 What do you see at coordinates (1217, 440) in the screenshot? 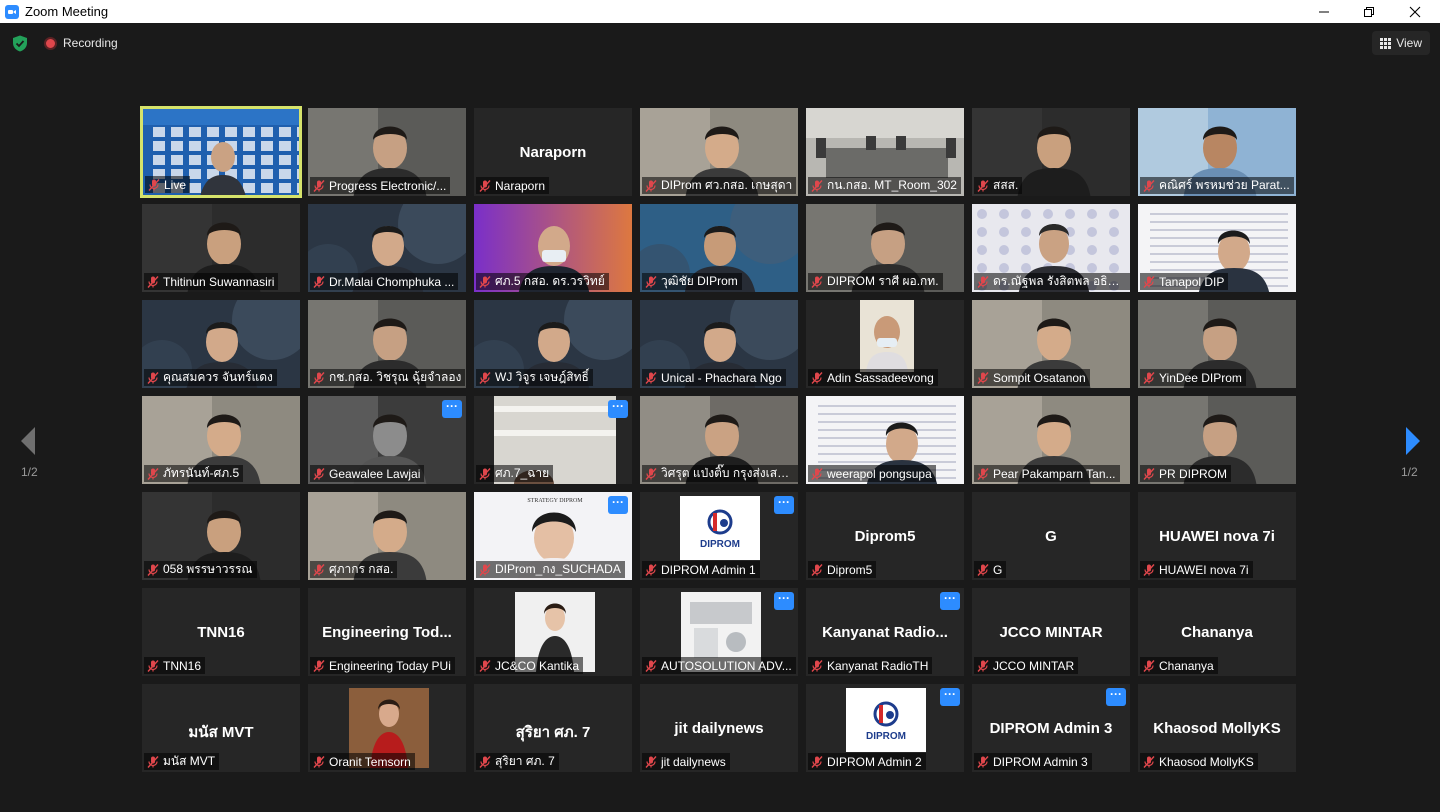
I see `participant-tile: PR DIPROM` at bounding box center [1217, 440].